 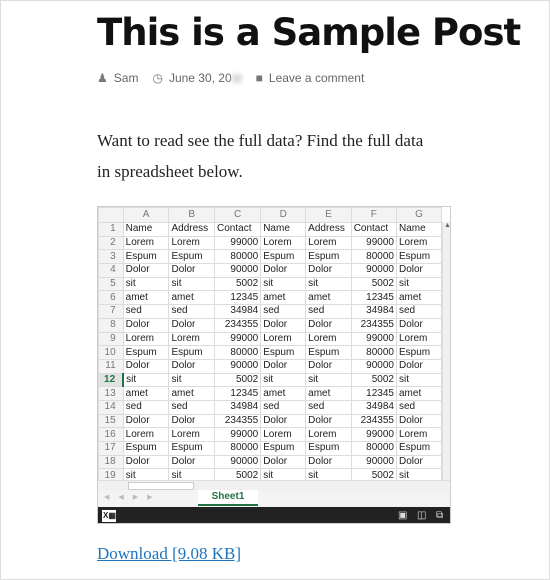 I want to click on cell: Address, so click(x=192, y=229).